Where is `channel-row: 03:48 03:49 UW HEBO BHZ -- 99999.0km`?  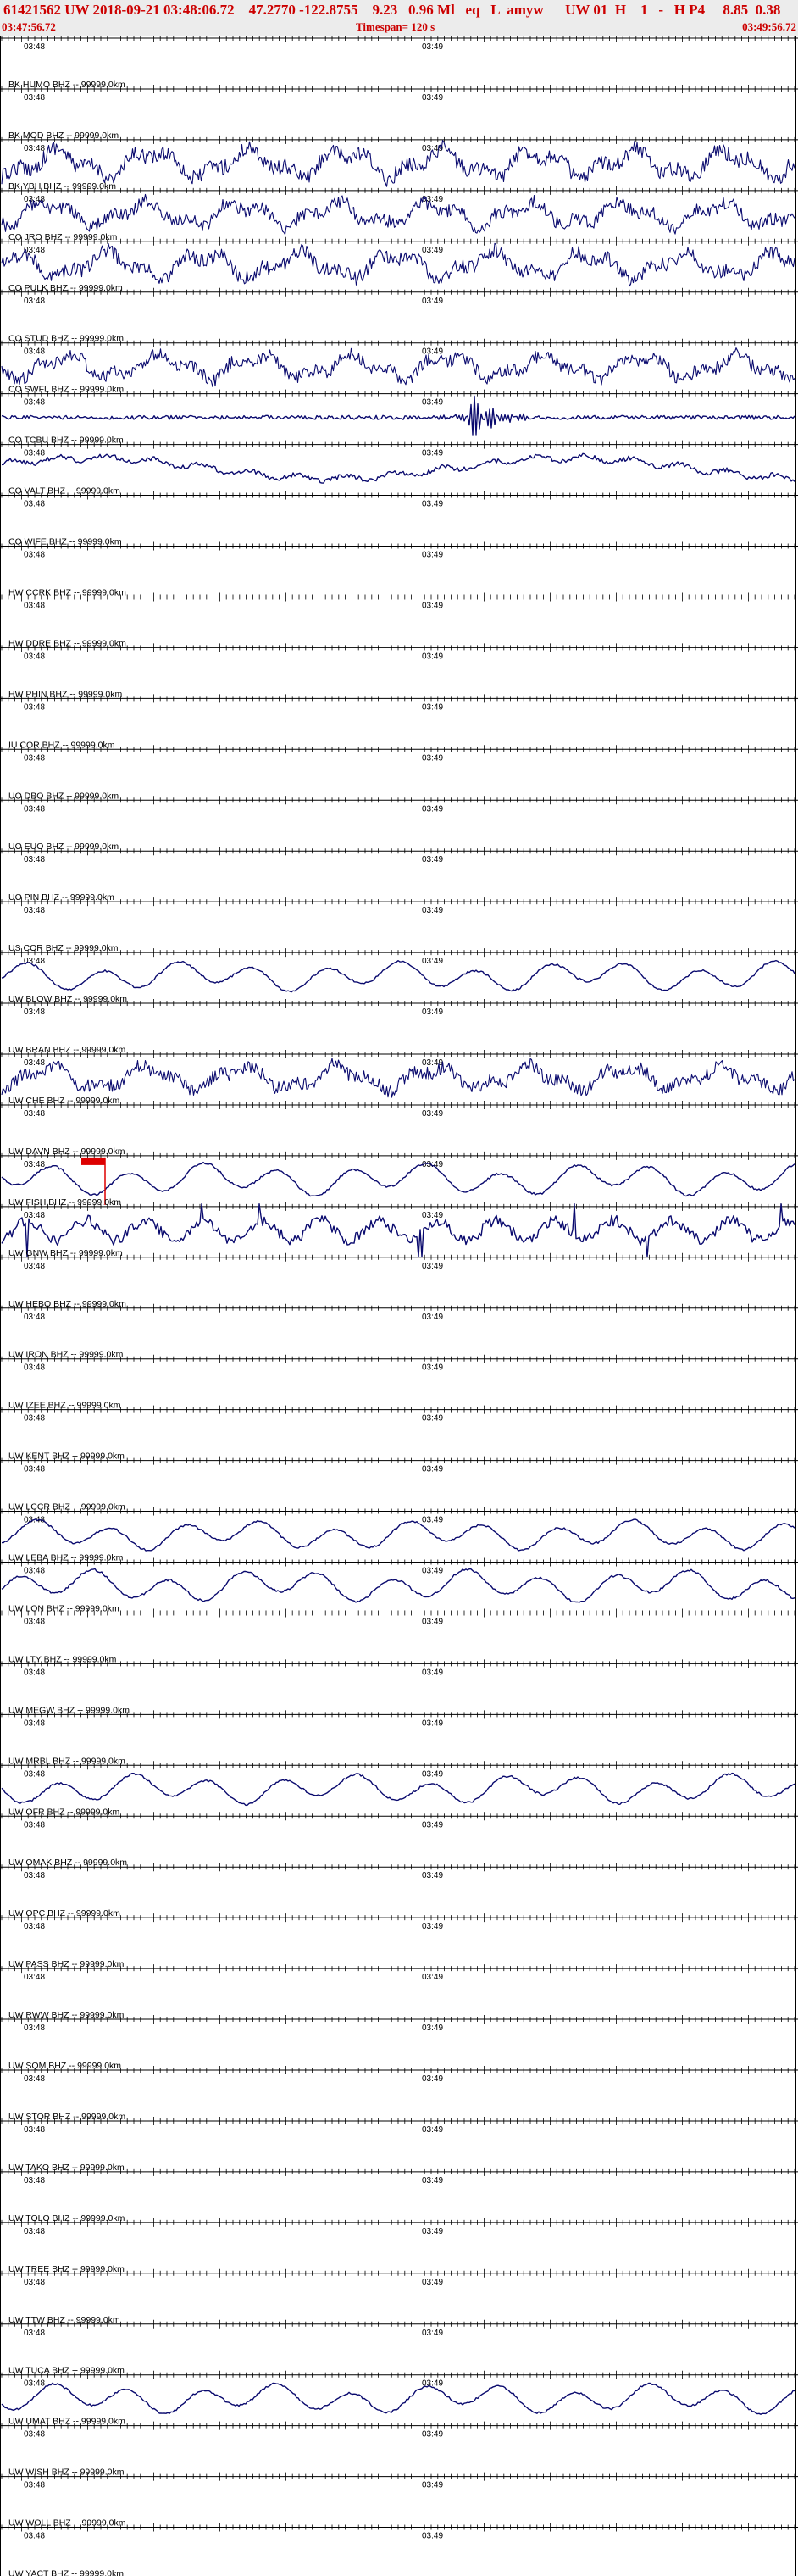
channel-row: 03:48 03:49 UW HEBO BHZ -- 99999.0km is located at coordinates (399, 1280).